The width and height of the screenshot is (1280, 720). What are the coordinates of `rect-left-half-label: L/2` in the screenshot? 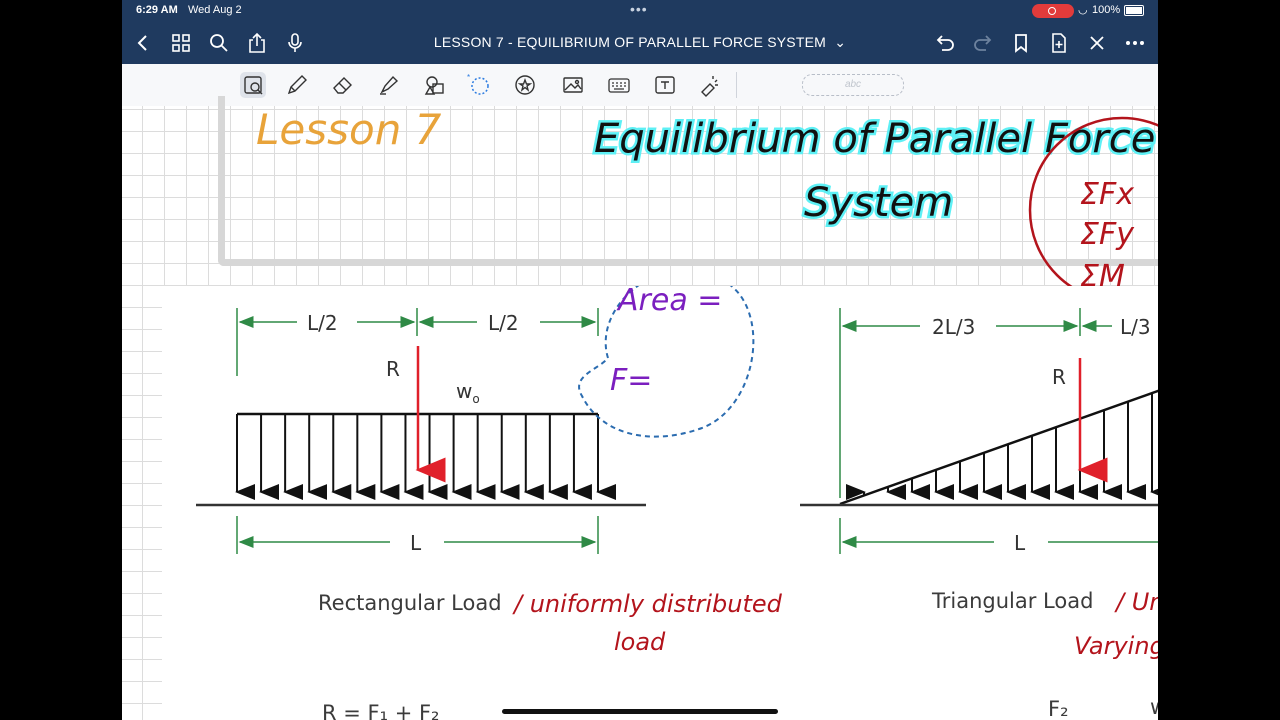 It's located at (322, 323).